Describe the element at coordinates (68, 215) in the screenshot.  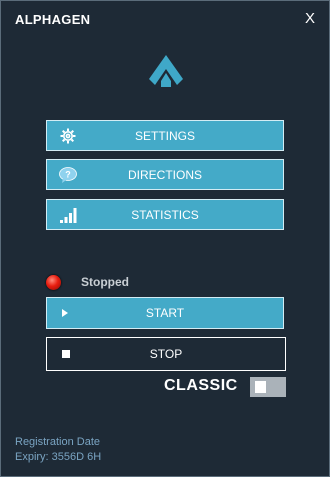
I see `signal-bars-icon` at that location.